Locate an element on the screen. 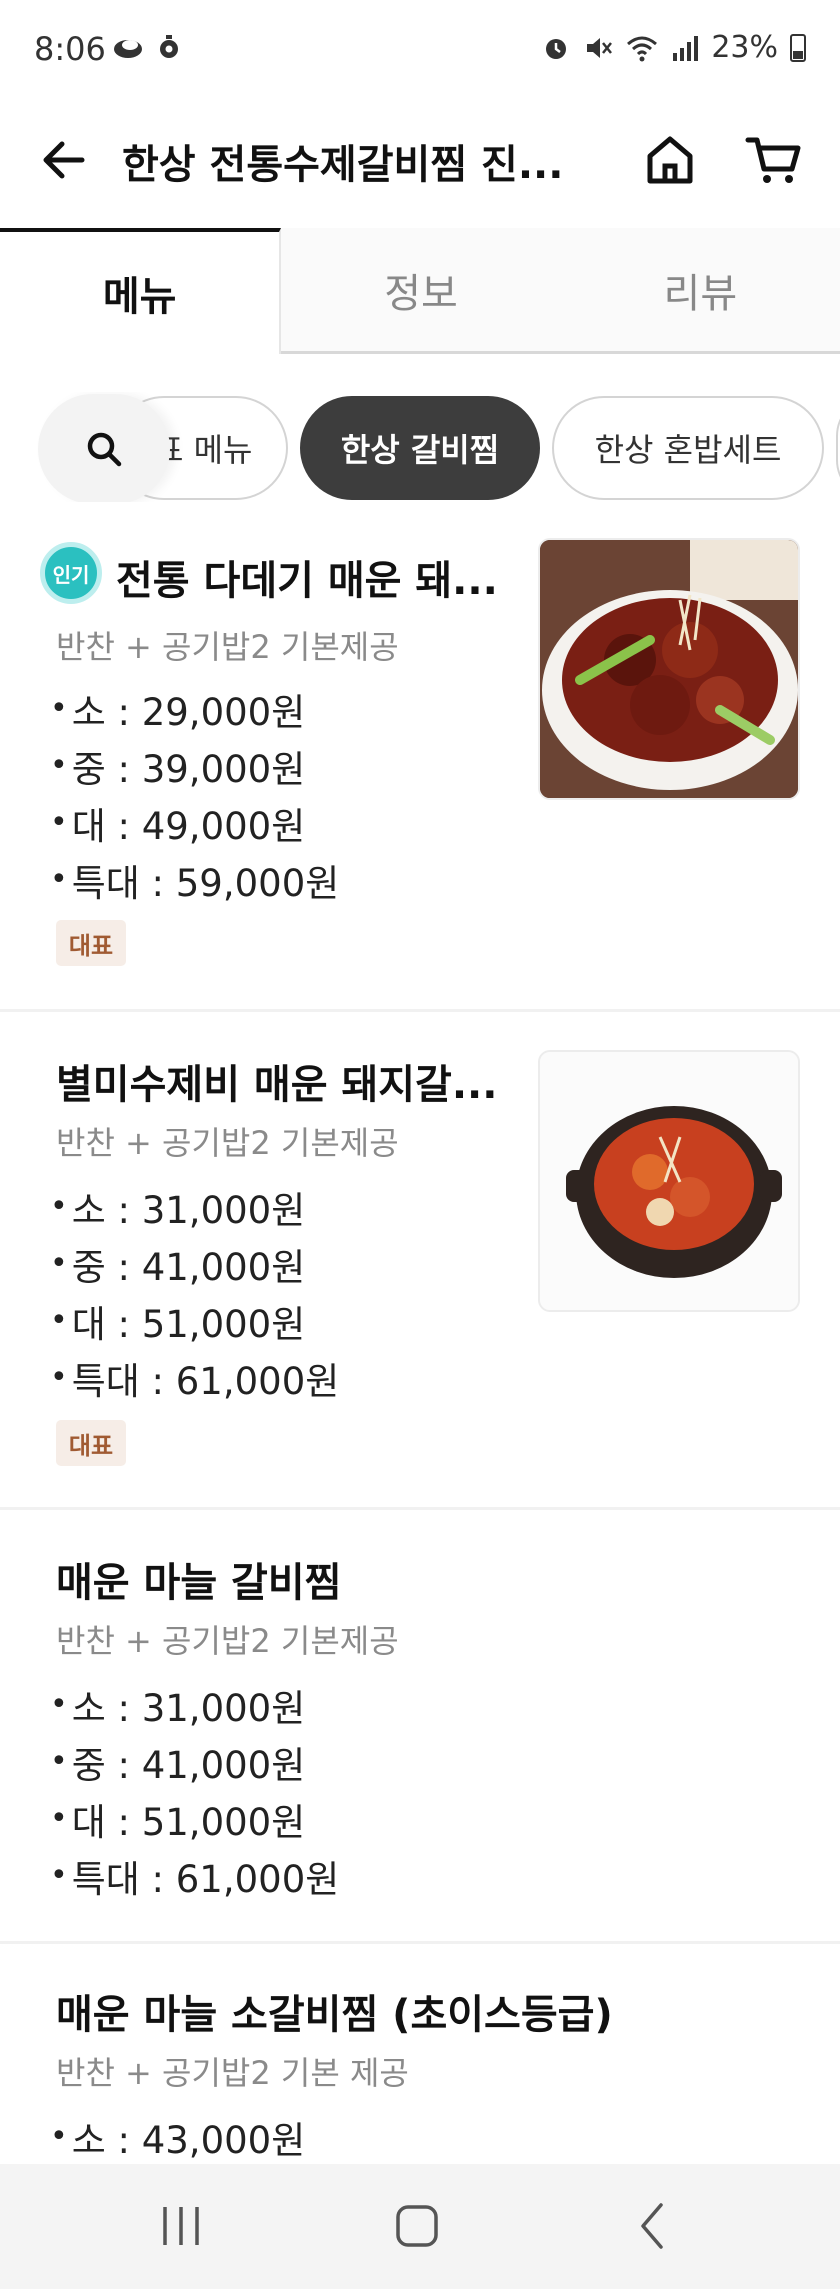 This screenshot has height=2289, width=840. recent-apps-button is located at coordinates (181, 2226).